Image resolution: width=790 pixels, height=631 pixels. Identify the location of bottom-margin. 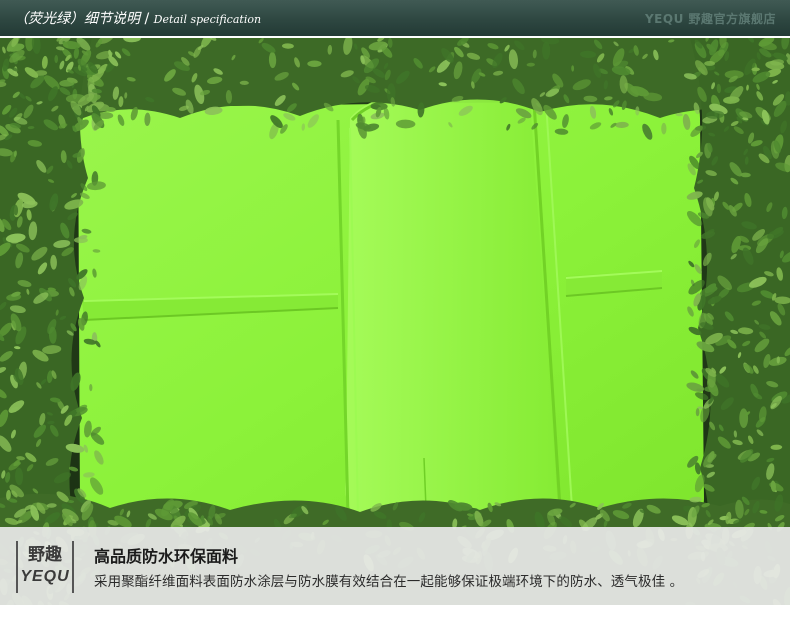
(395, 618).